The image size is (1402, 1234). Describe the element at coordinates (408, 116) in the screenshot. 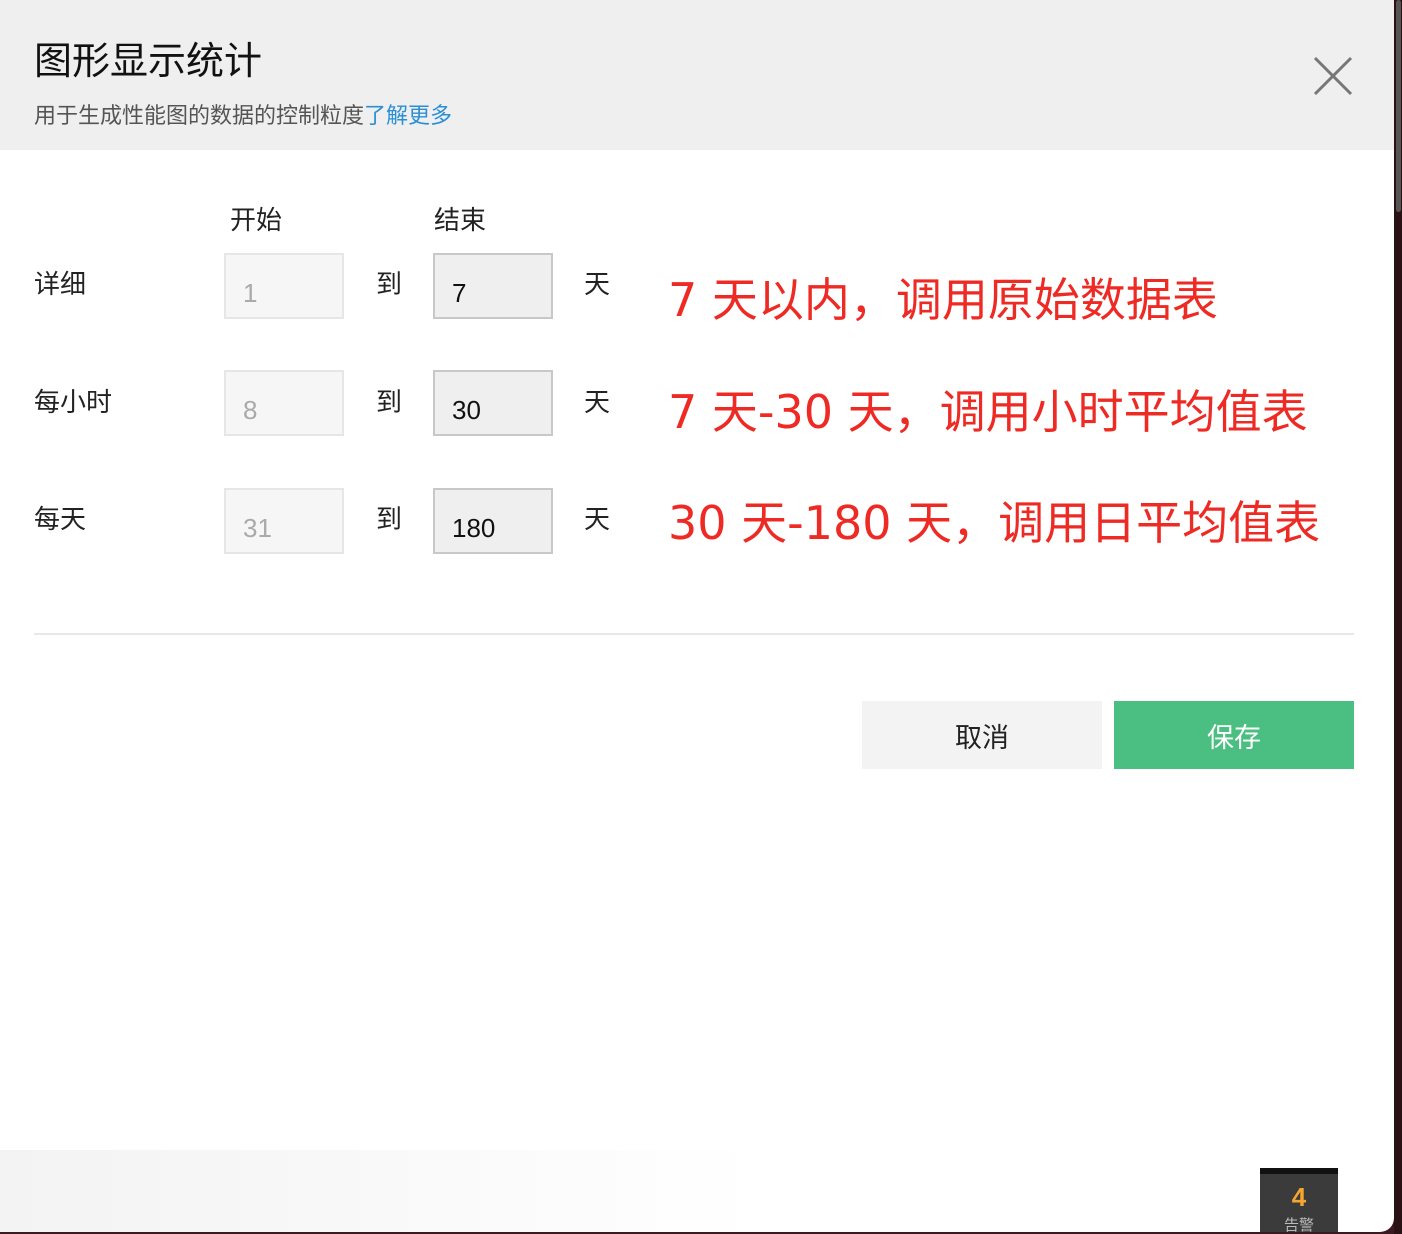

I see `learn-more-link: 了解更多` at that location.